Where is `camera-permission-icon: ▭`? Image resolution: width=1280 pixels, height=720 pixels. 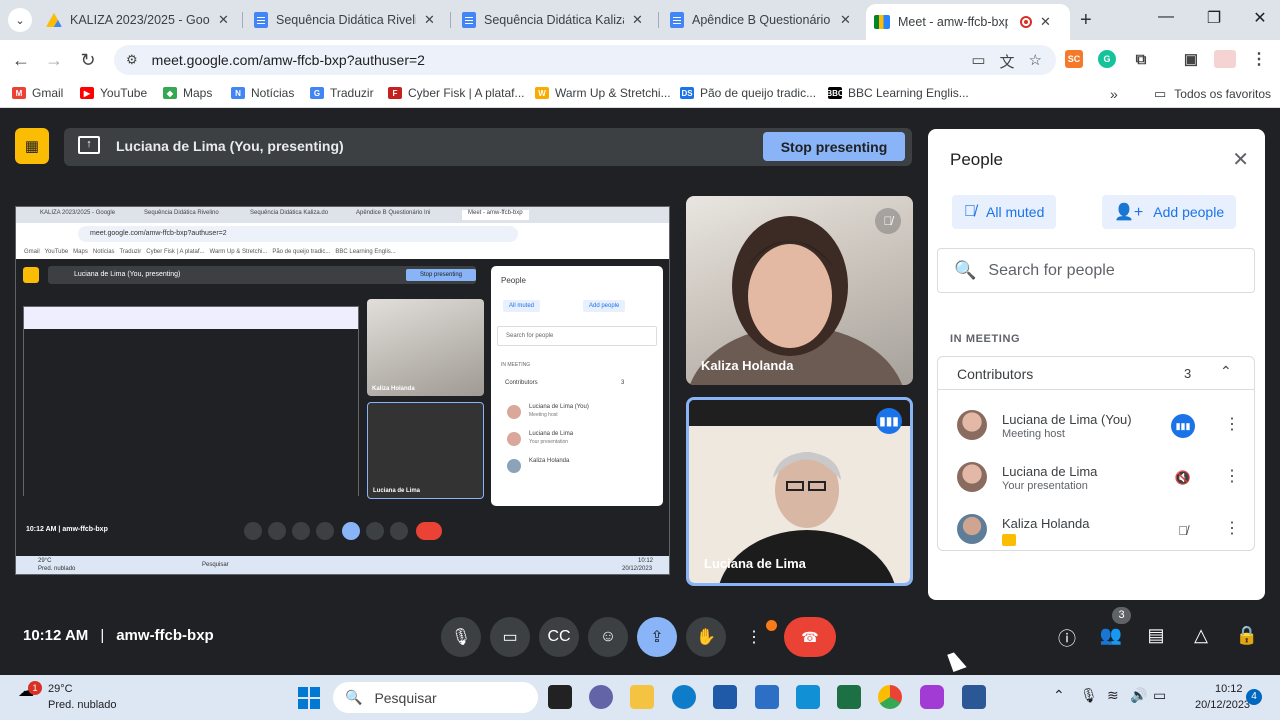 camera-permission-icon: ▭ is located at coordinates (978, 61).